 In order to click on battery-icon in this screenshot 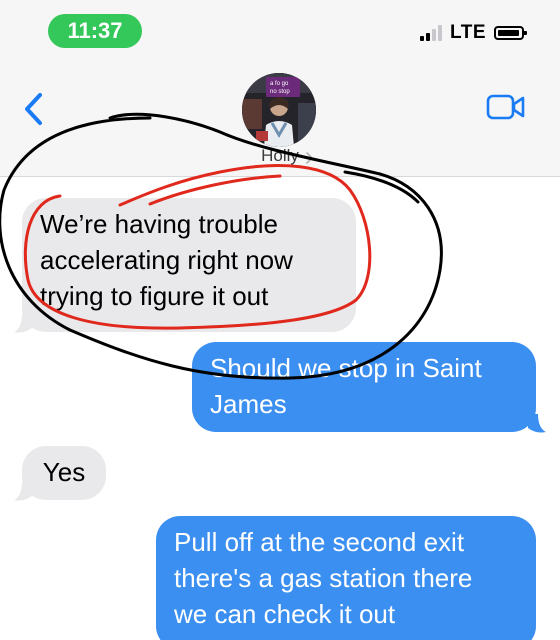, I will do `click(510, 33)`.